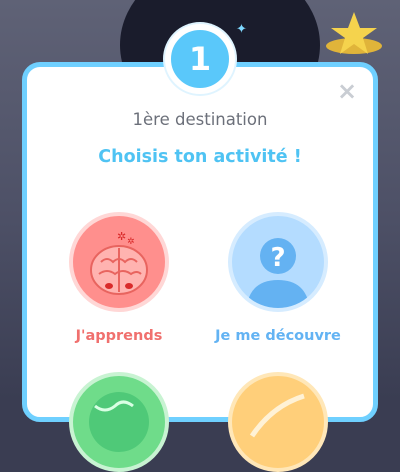 The height and width of the screenshot is (472, 400). Describe the element at coordinates (119, 336) in the screenshot. I see `activity-label: J'apprends` at that location.